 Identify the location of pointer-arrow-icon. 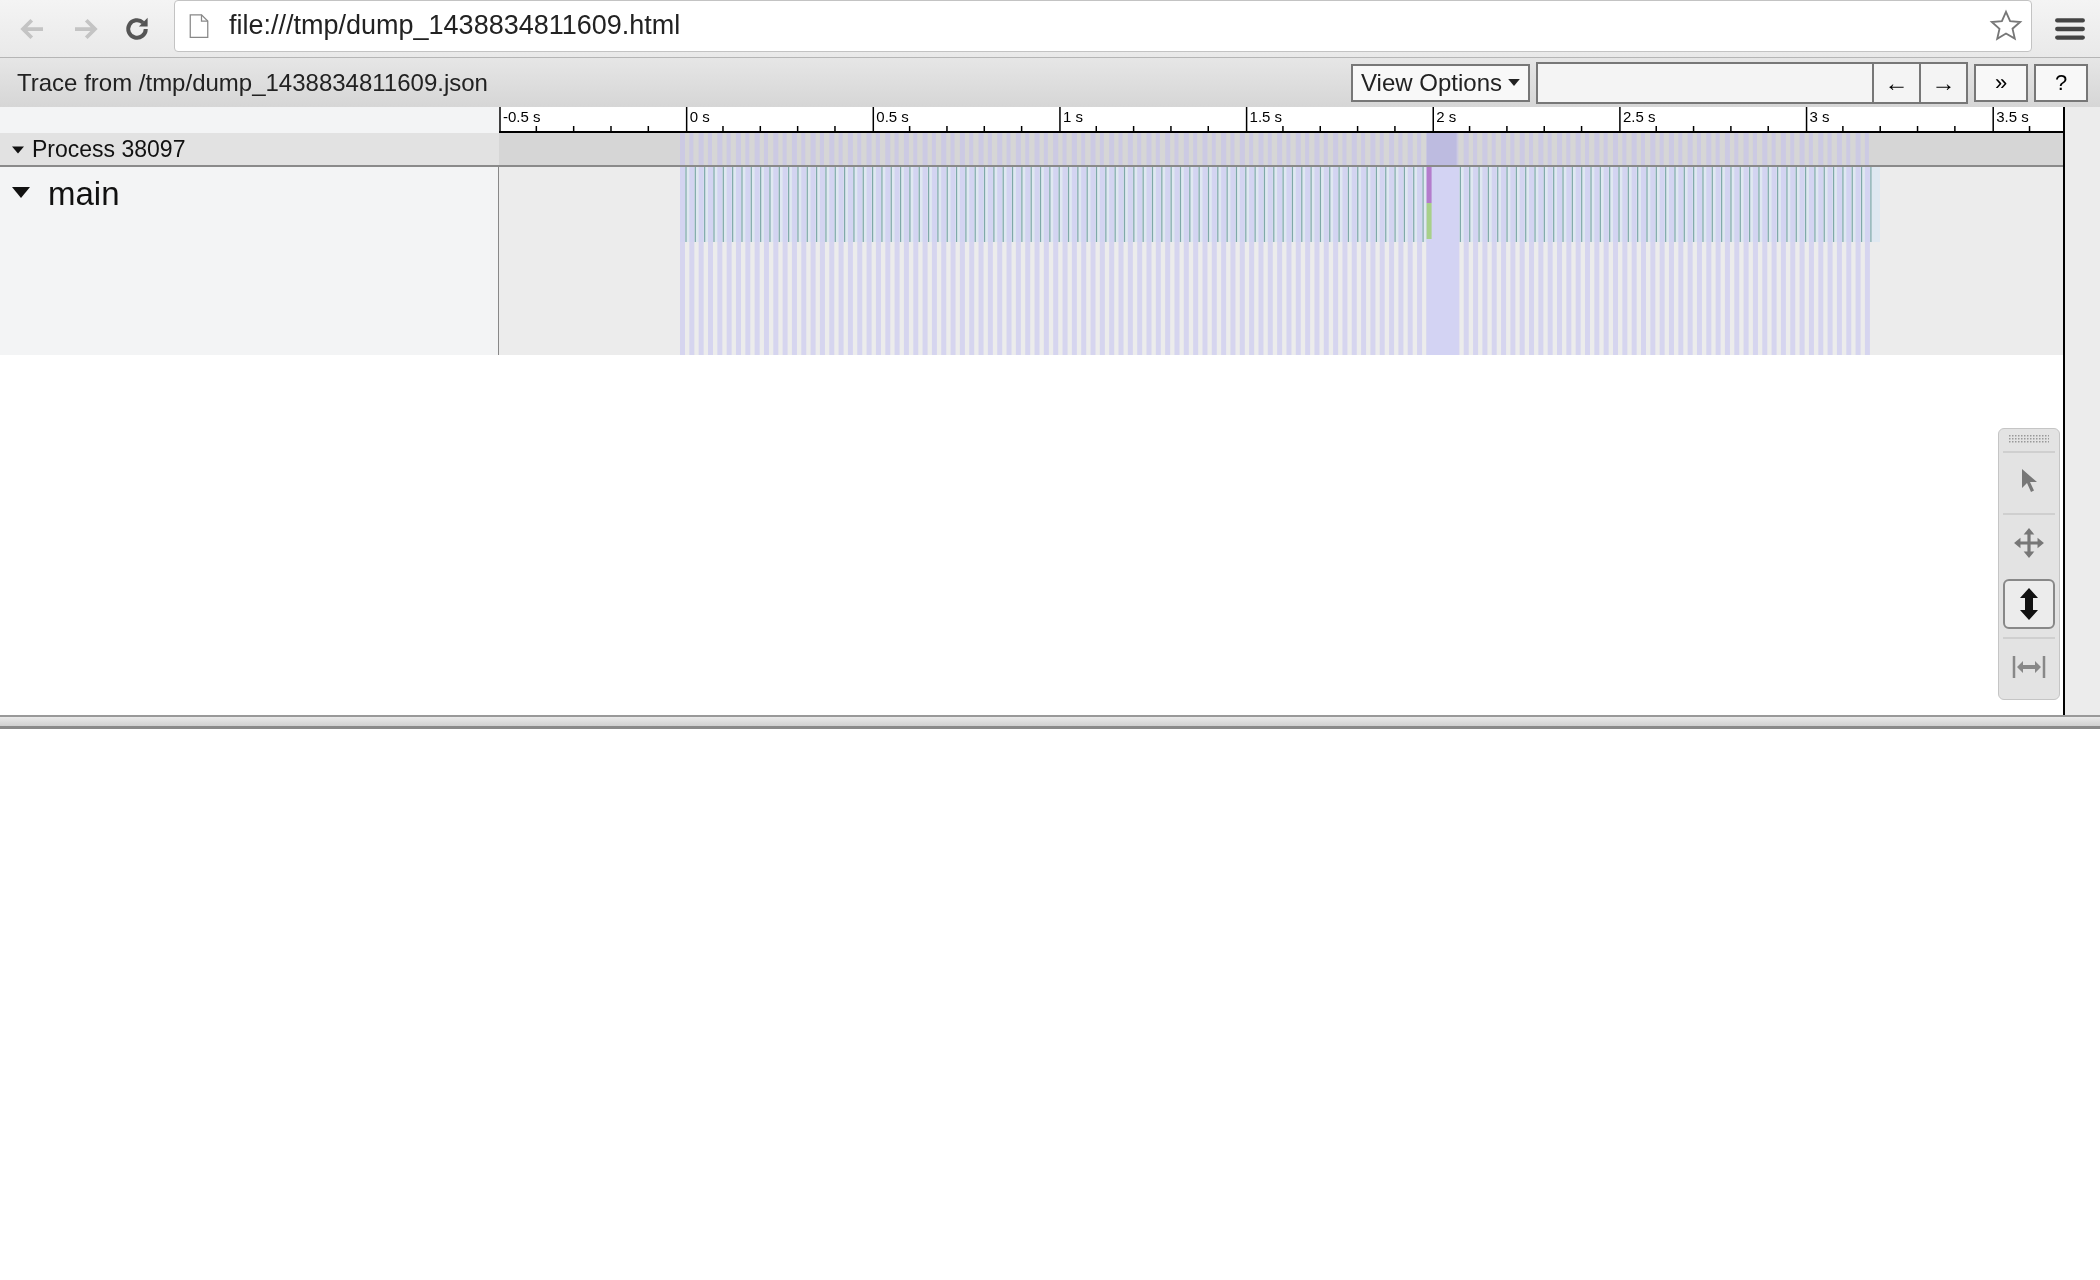
(2029, 481).